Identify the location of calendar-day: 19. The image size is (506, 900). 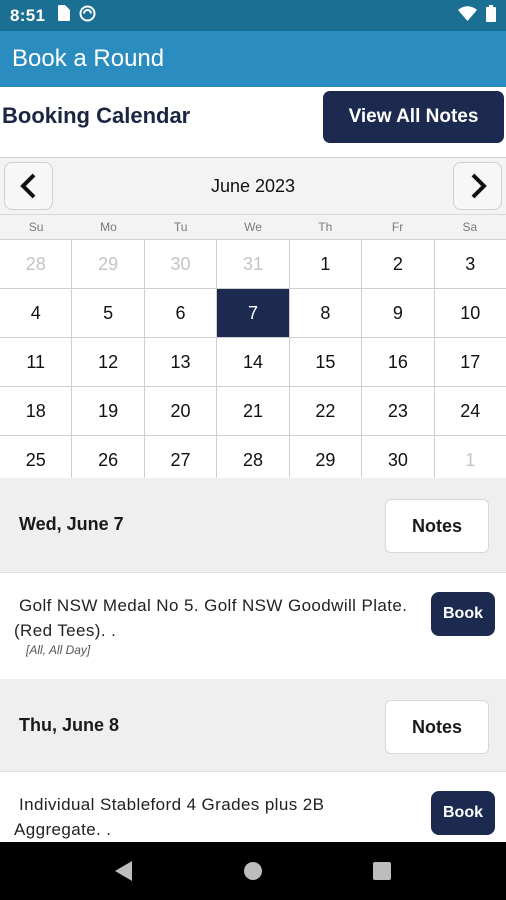
(108, 411).